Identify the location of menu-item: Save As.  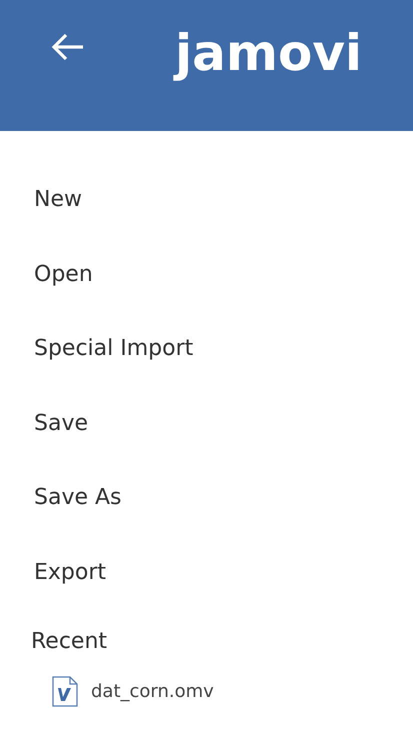
(61, 521).